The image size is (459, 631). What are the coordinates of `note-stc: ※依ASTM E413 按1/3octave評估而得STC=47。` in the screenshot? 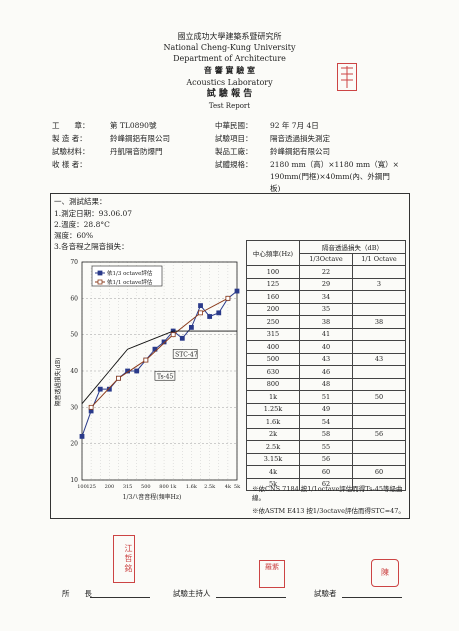 It's located at (328, 511).